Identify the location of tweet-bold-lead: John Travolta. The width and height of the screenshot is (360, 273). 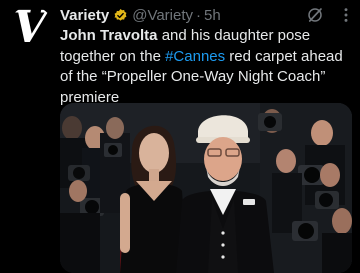
(109, 35).